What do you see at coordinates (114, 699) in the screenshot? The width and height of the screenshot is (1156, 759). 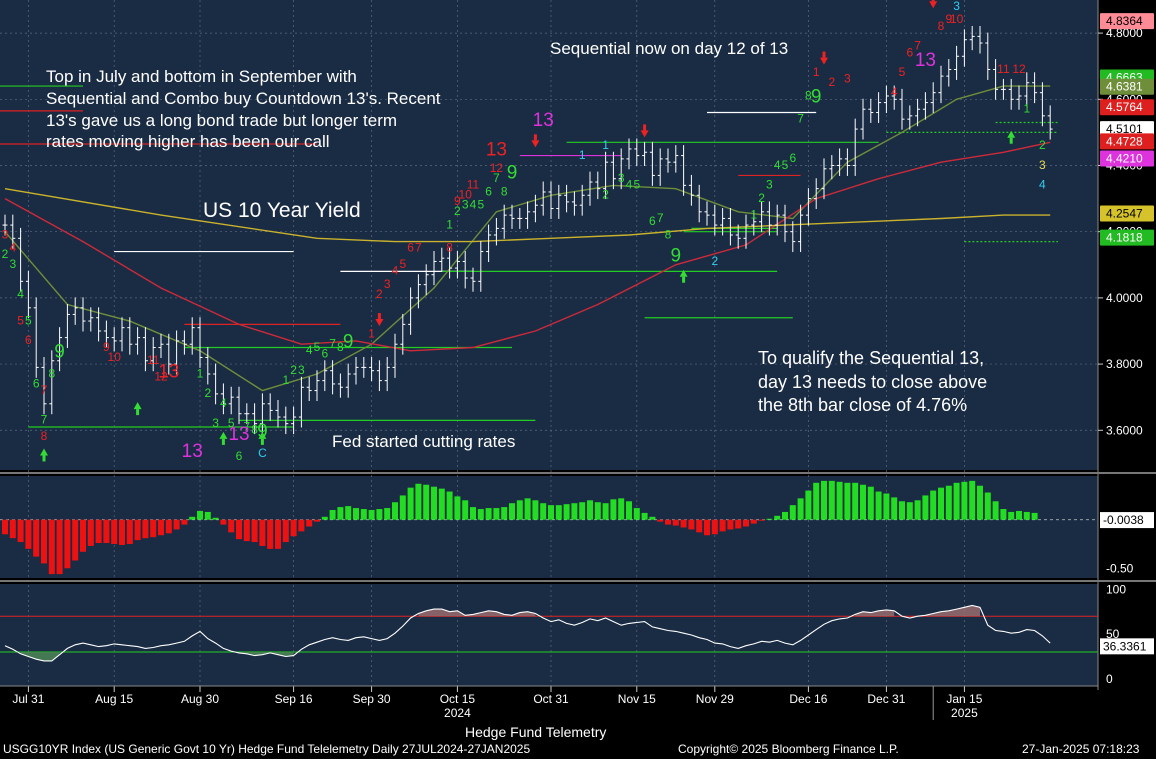 I see `date-tick-label: Aug 15` at bounding box center [114, 699].